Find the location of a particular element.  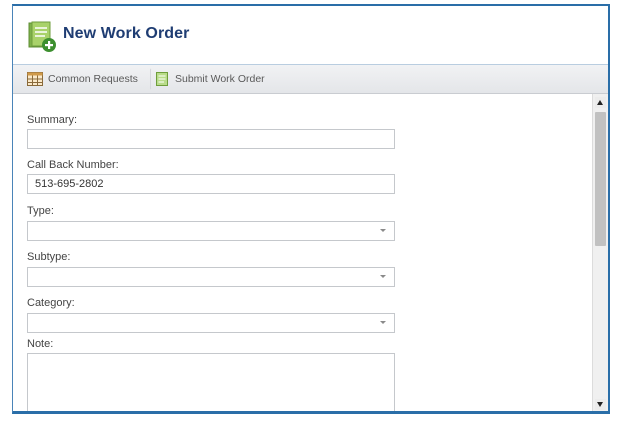

call-back-number-label: Call Back Number: is located at coordinates (73, 165).